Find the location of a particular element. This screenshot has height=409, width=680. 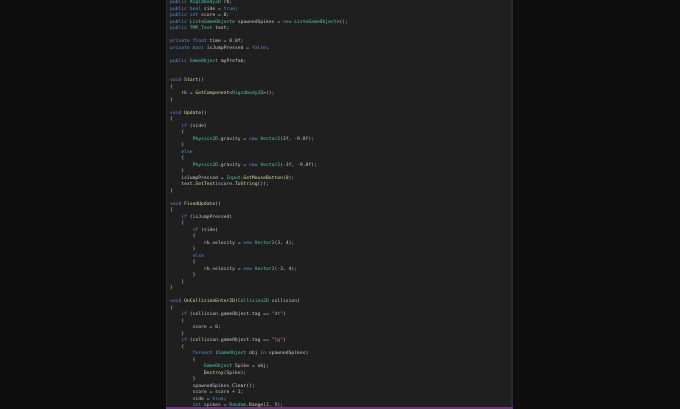

editor-gutter is located at coordinates (166, 204).